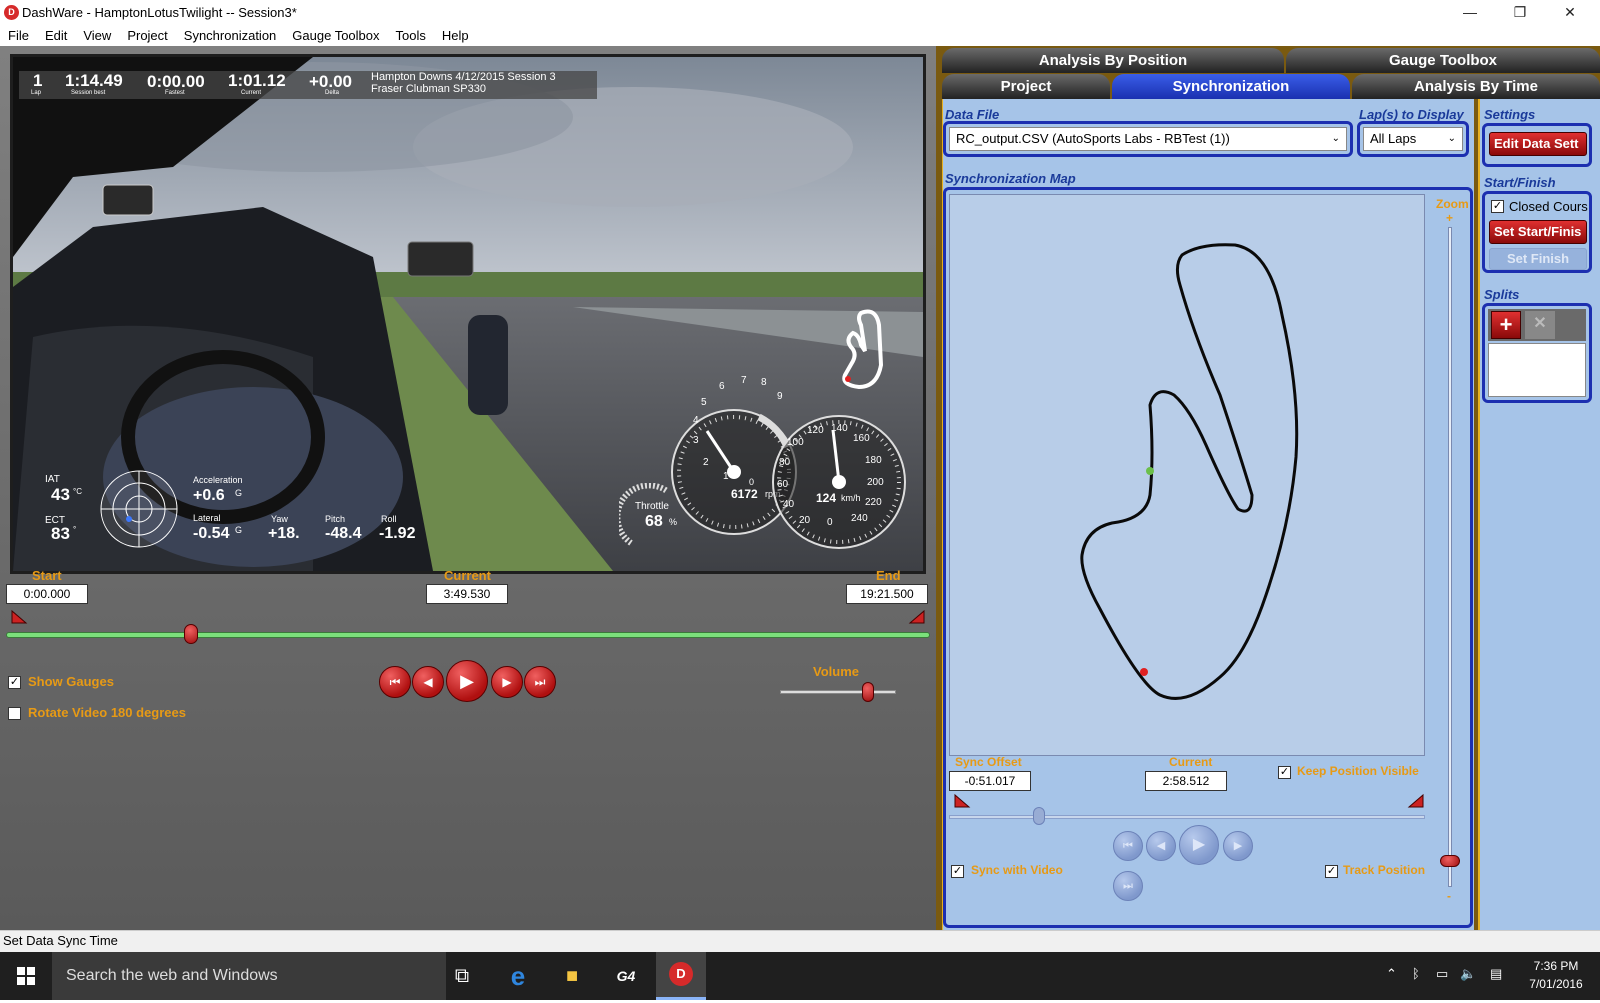  Describe the element at coordinates (36, 93) in the screenshot. I see `lap-label: Lap` at that location.